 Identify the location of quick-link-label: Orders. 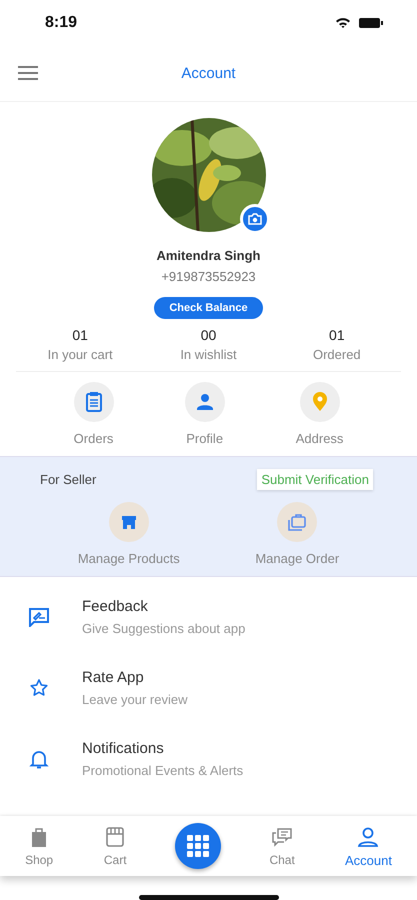
(94, 438).